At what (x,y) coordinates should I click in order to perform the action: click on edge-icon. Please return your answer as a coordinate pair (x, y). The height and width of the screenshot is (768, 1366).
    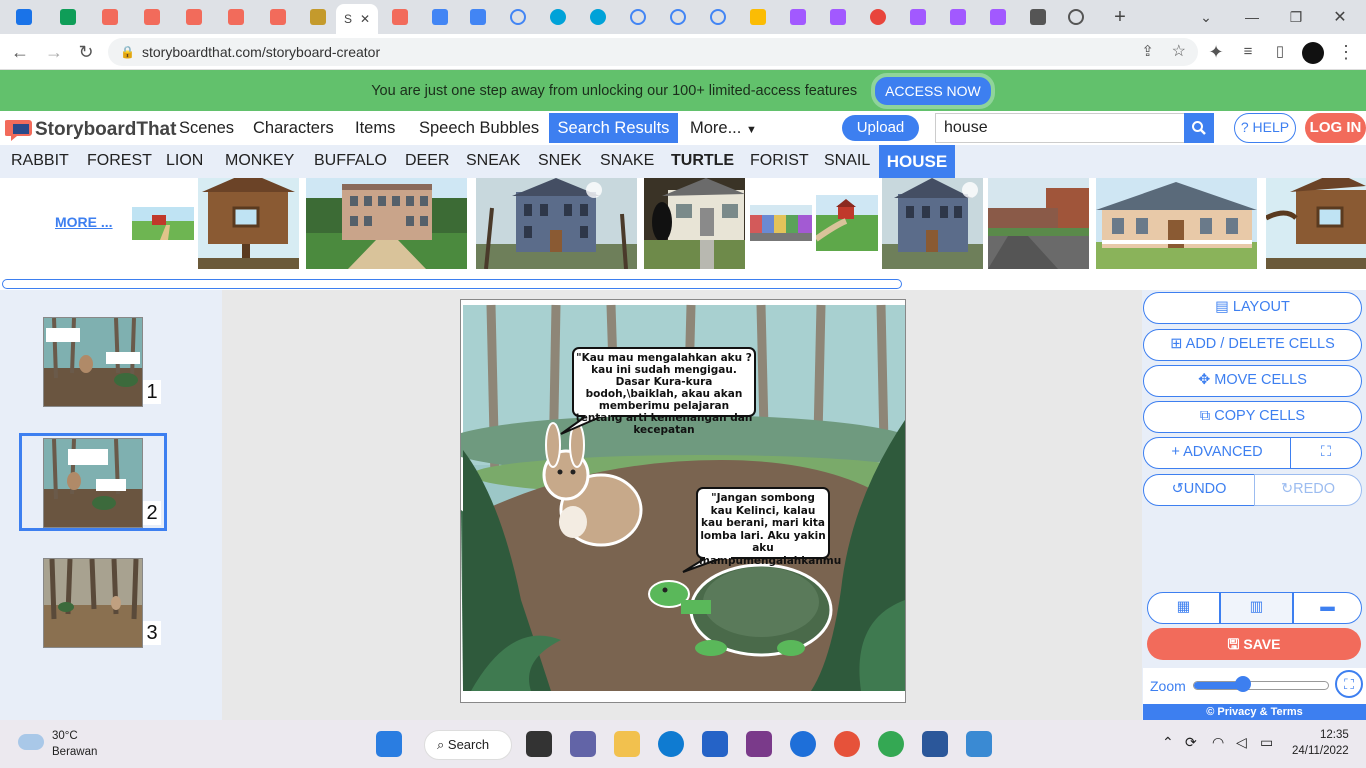
    Looking at the image, I should click on (671, 744).